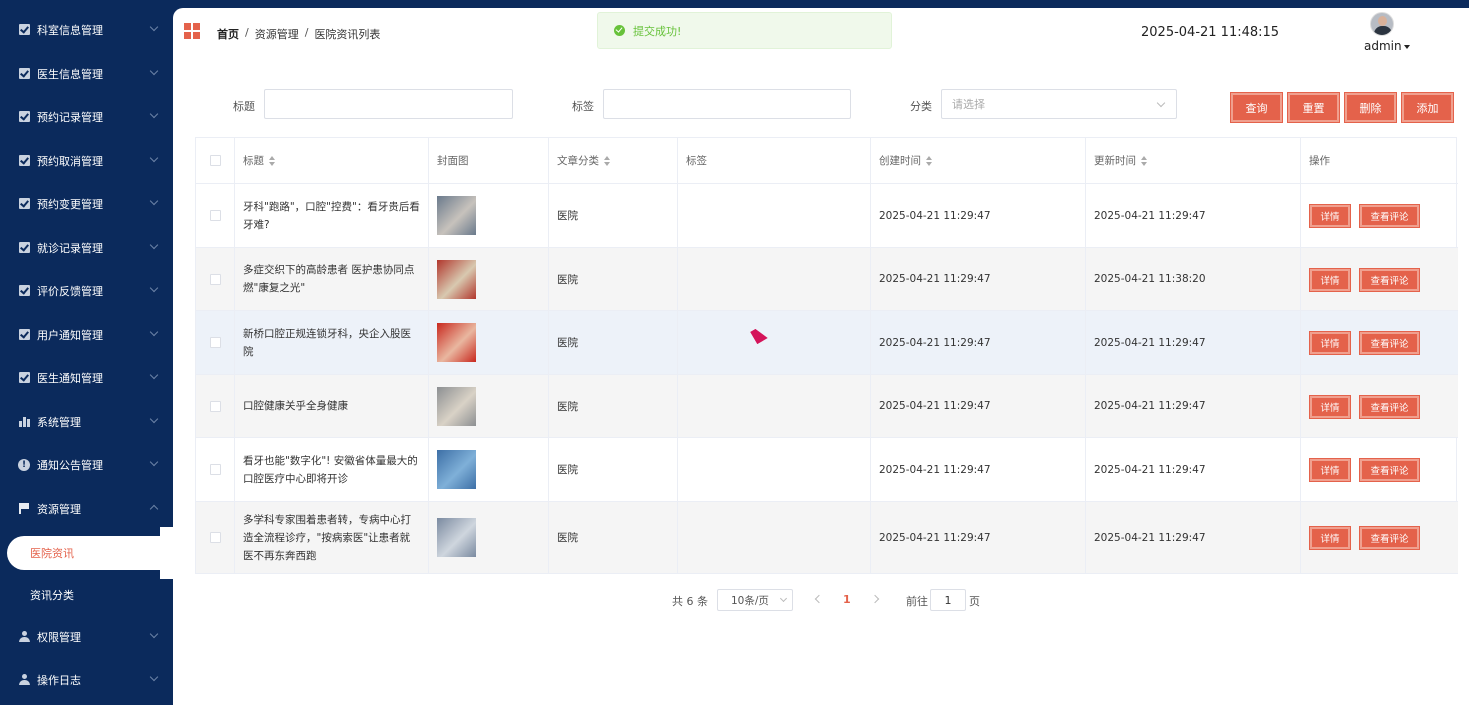  Describe the element at coordinates (1382, 24) in the screenshot. I see `avatar` at that location.